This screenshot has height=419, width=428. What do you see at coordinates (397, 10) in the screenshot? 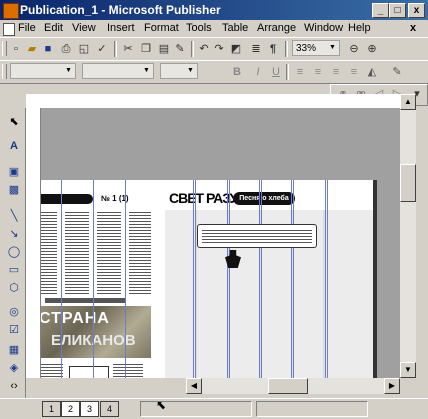
I see `maximize-button: □` at bounding box center [397, 10].